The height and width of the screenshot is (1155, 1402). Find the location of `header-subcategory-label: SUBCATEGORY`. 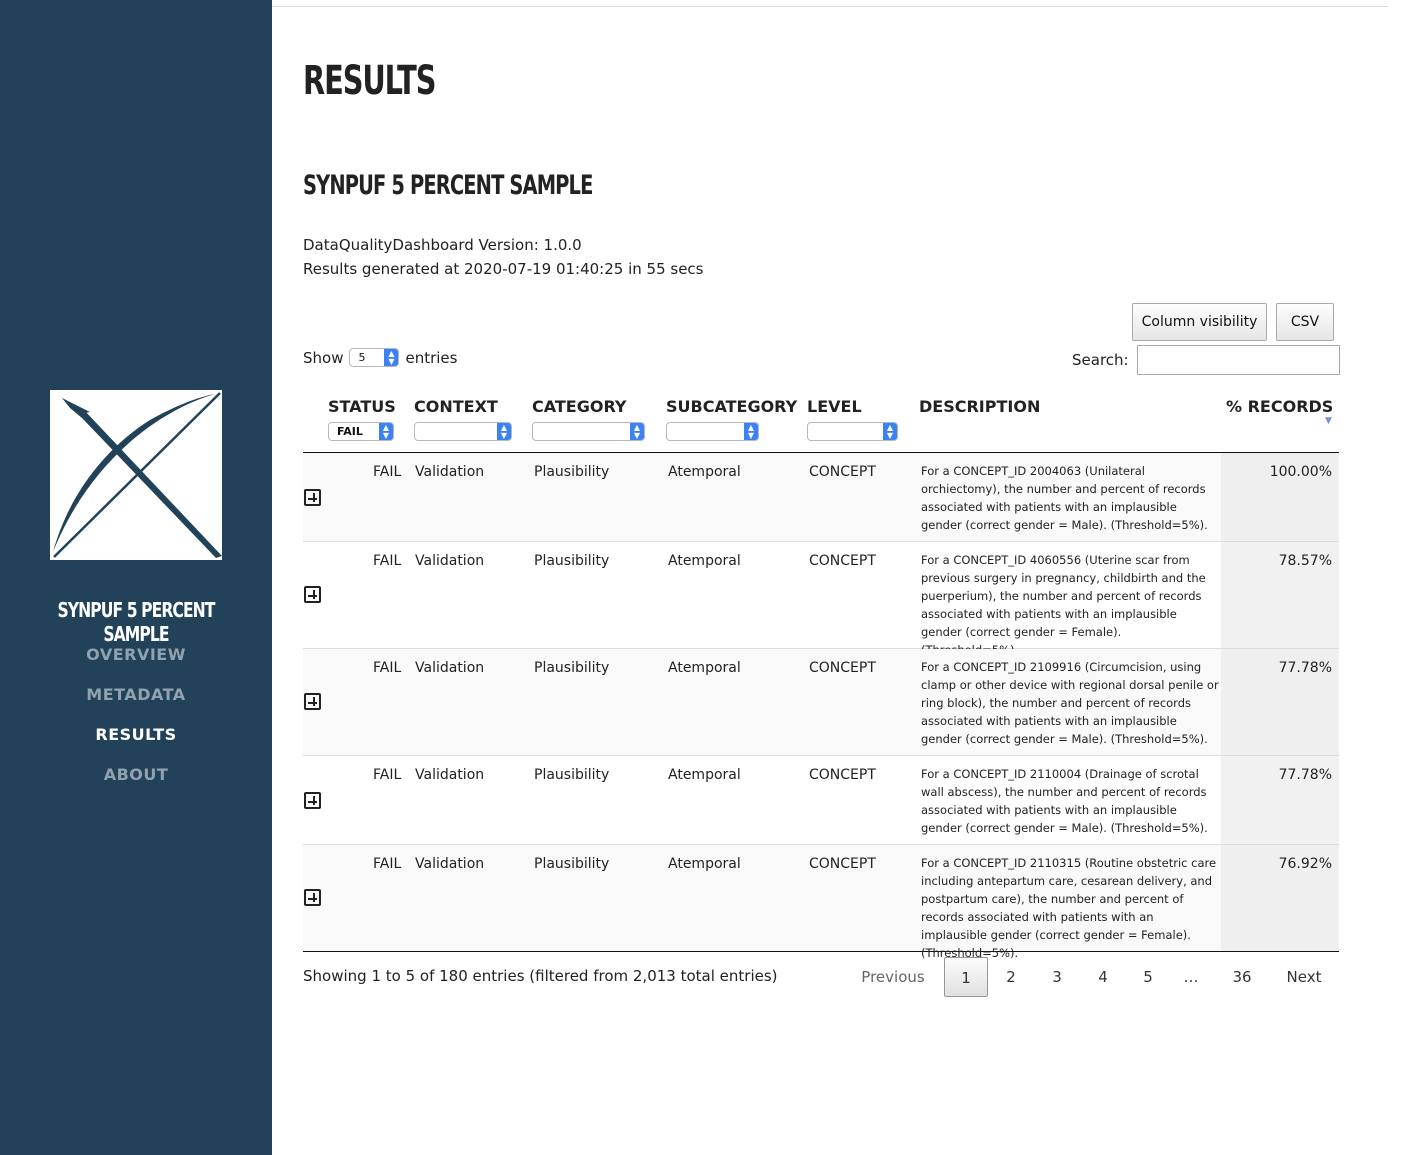

header-subcategory-label: SUBCATEGORY is located at coordinates (732, 406).